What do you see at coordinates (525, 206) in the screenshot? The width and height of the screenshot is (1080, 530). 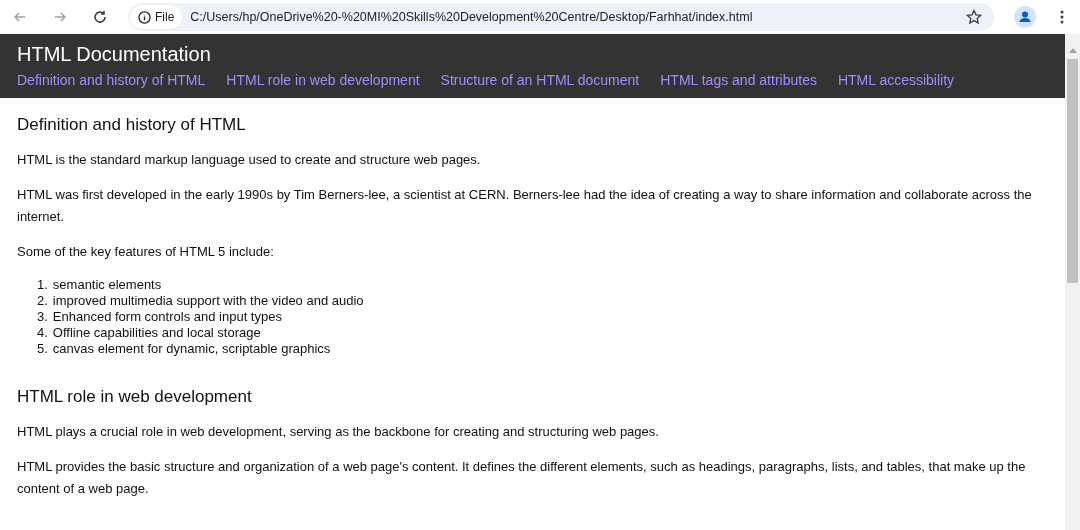 I see `paragraph: HTML was first developed in the early 1990s by Tim Berners-lee, a scientist at CERN. Berners-lee had the idea of creating a way to share information and collaborate across the internet.` at bounding box center [525, 206].